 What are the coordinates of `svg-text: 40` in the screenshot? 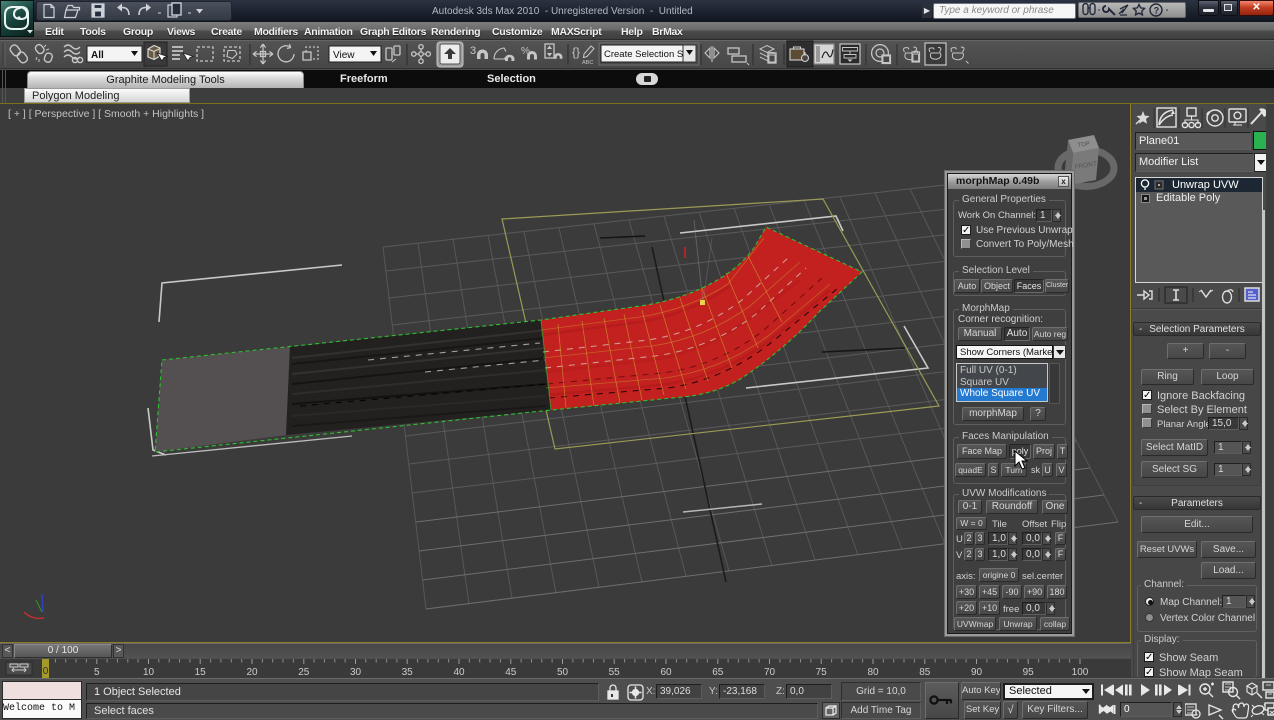 It's located at (459, 672).